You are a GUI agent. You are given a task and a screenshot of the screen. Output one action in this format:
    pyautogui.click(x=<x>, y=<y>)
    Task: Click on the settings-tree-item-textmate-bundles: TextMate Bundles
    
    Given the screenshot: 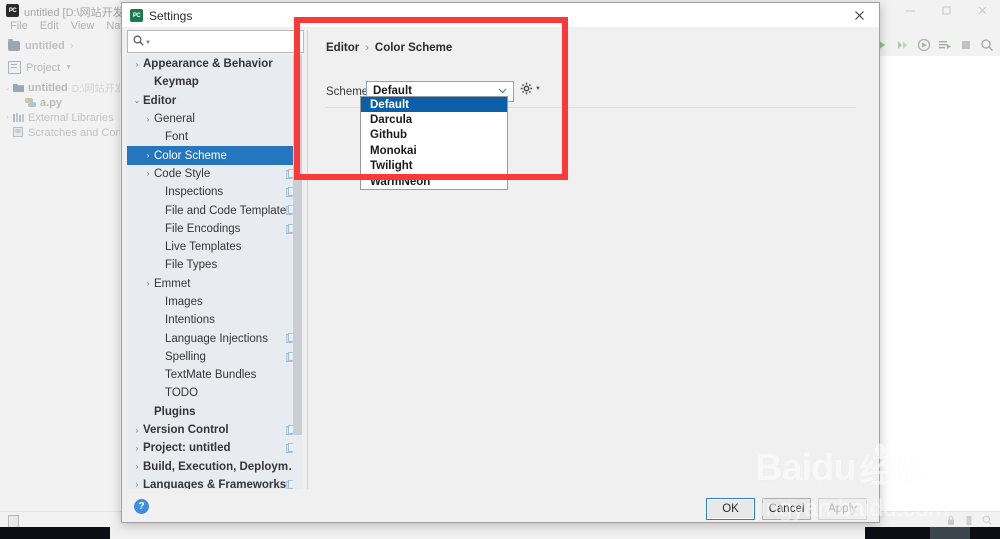 What is the action you would take?
    pyautogui.click(x=214, y=375)
    